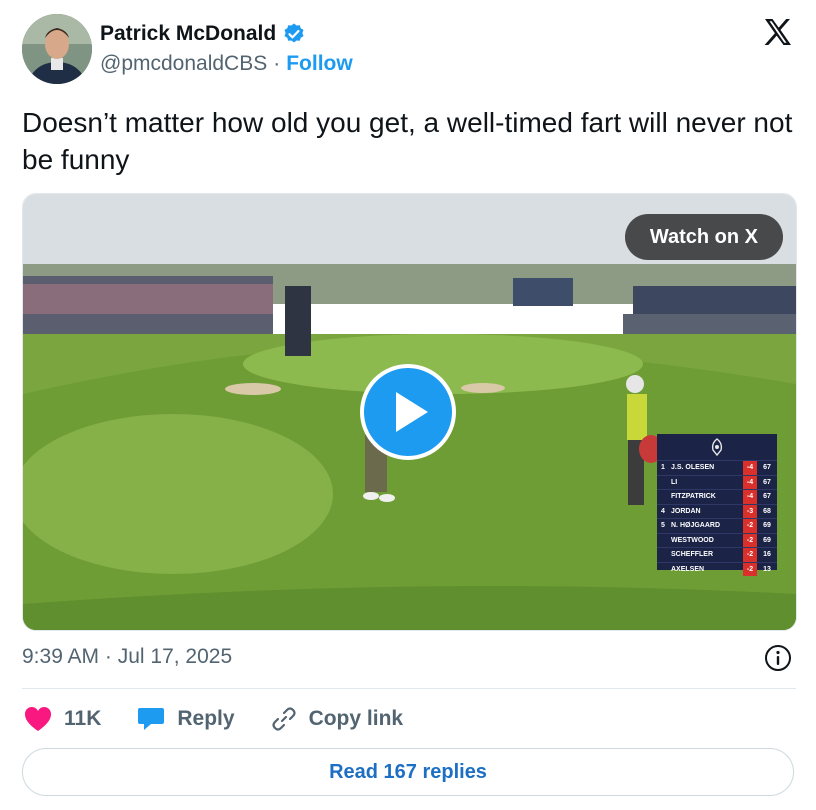 This screenshot has width=816, height=810. What do you see at coordinates (183, 64) in the screenshot?
I see `author-handle: @pmcdonaldCBS` at bounding box center [183, 64].